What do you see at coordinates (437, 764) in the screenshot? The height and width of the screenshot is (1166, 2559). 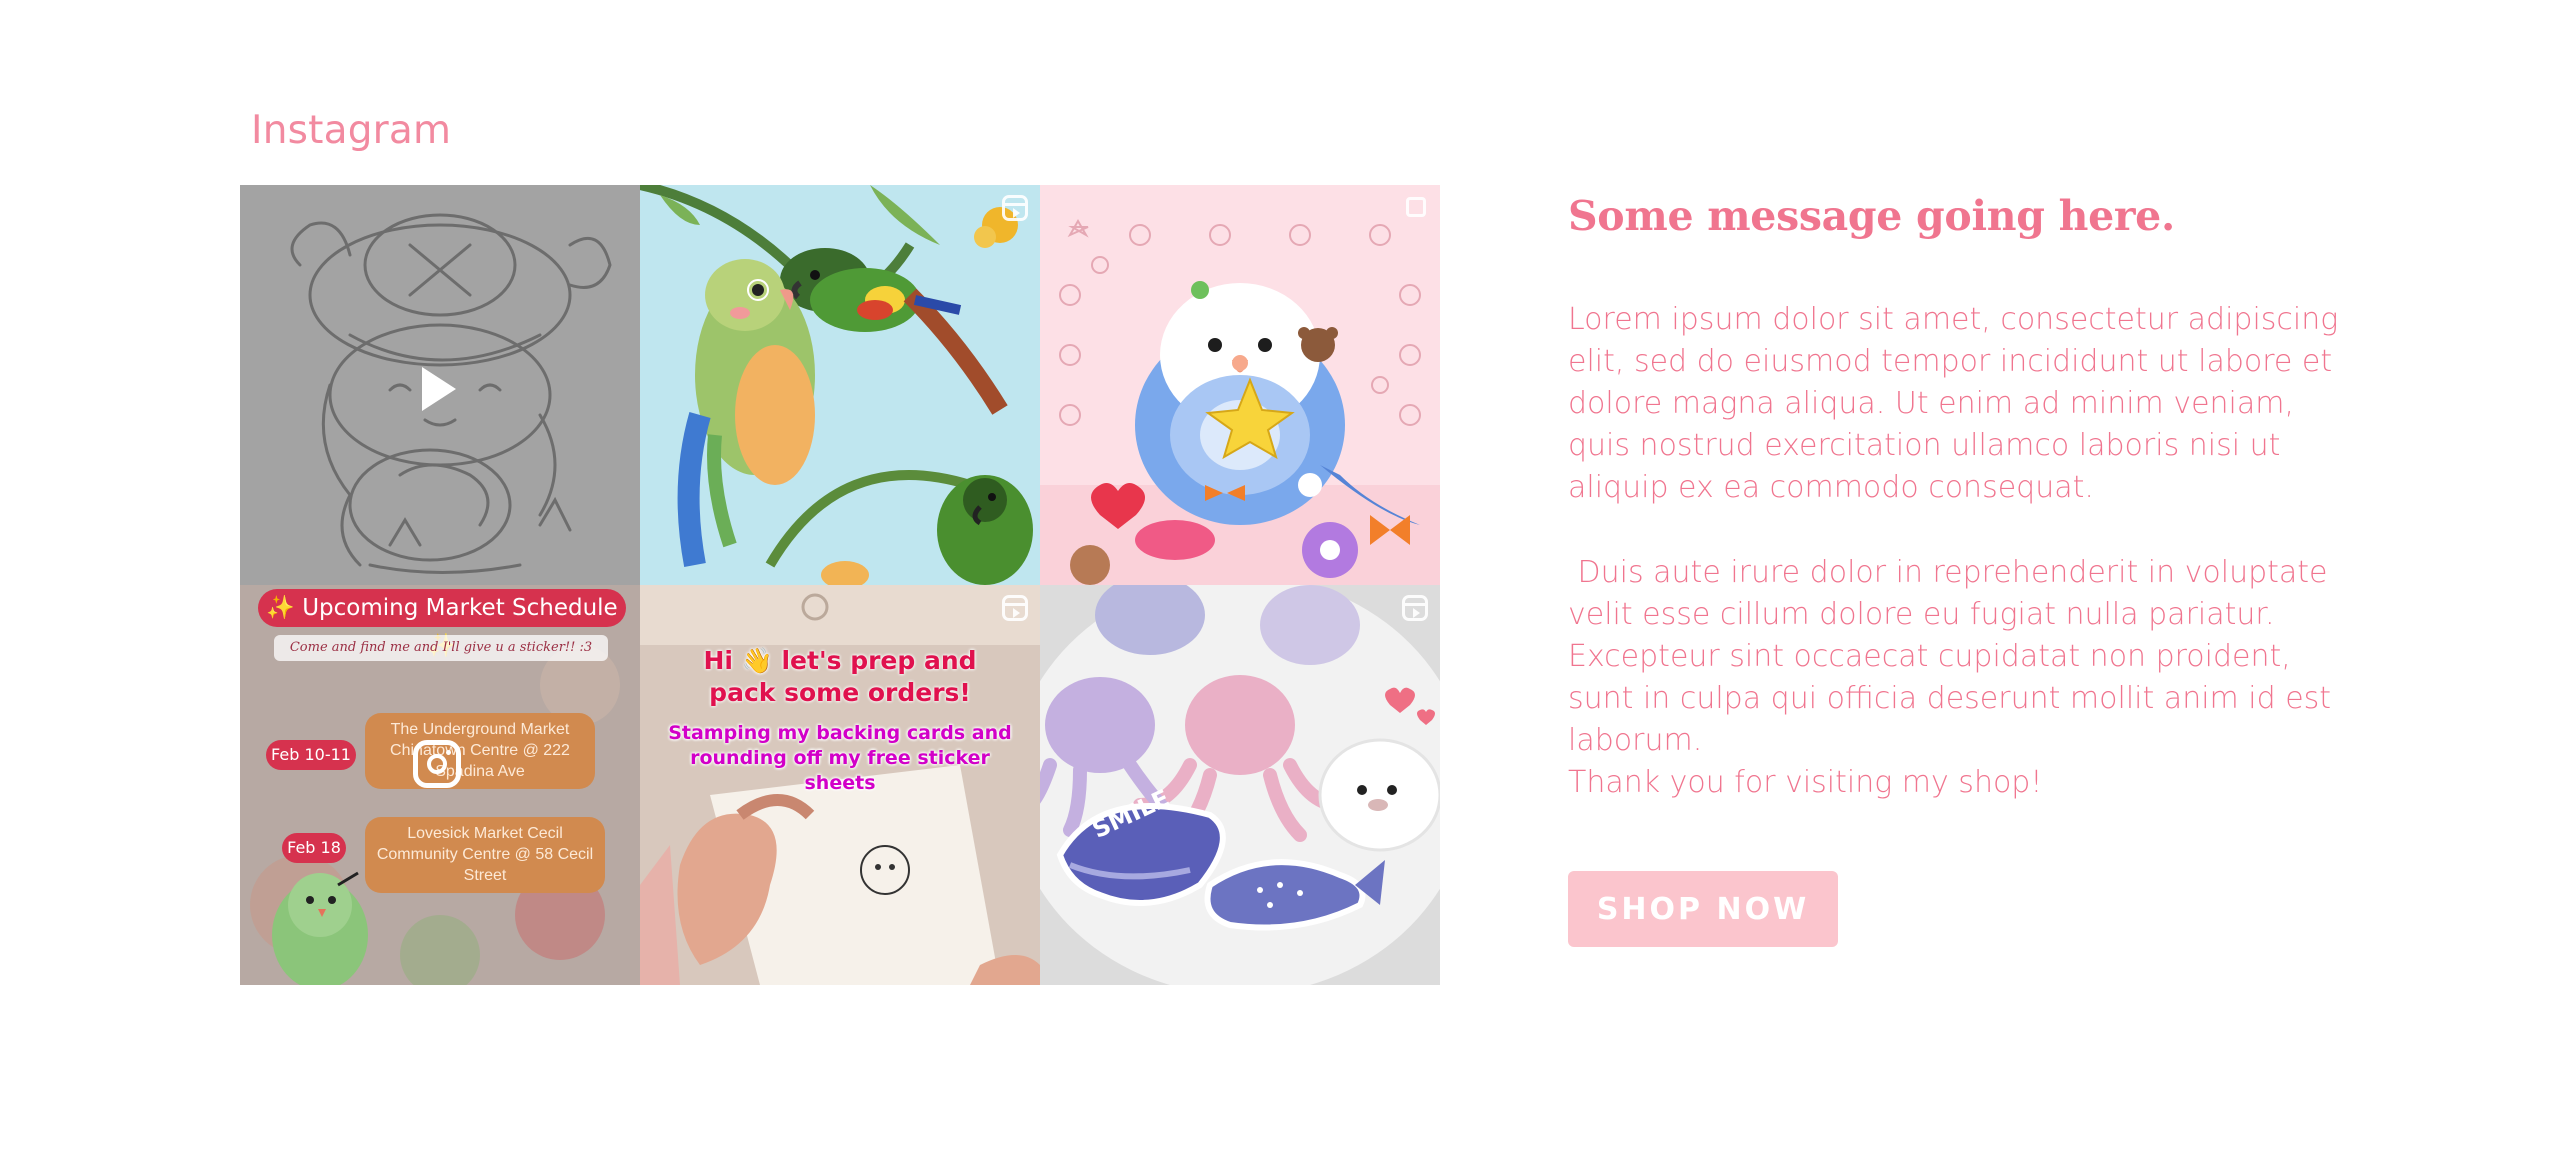 I see `instagram-icon` at bounding box center [437, 764].